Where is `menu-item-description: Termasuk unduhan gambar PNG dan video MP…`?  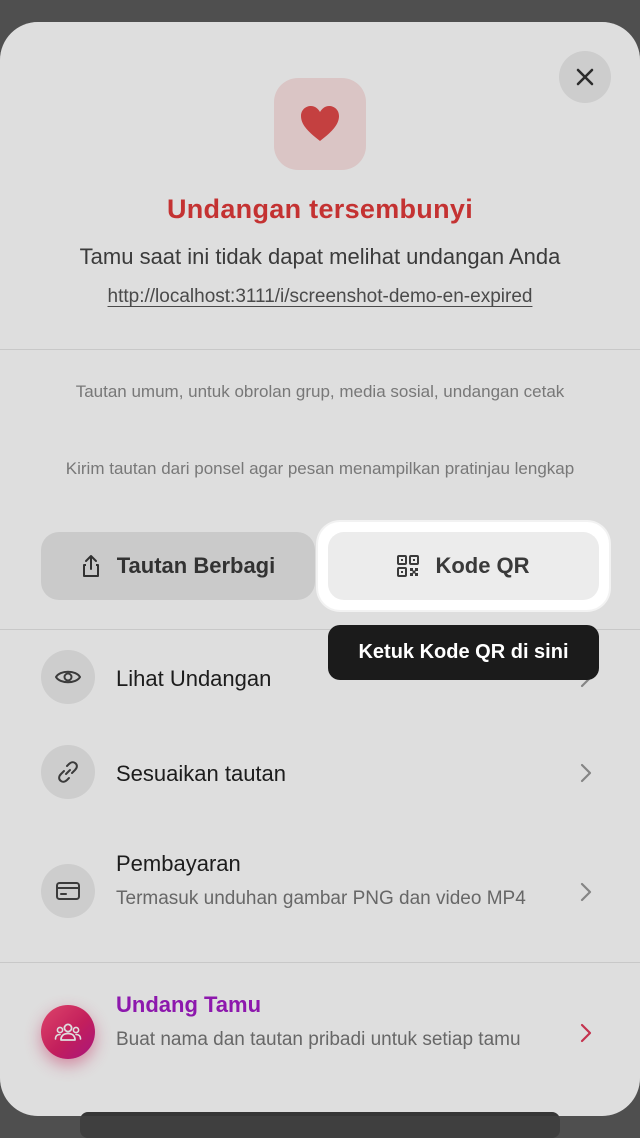
menu-item-description: Termasuk unduhan gambar PNG dan video MP… is located at coordinates (321, 898).